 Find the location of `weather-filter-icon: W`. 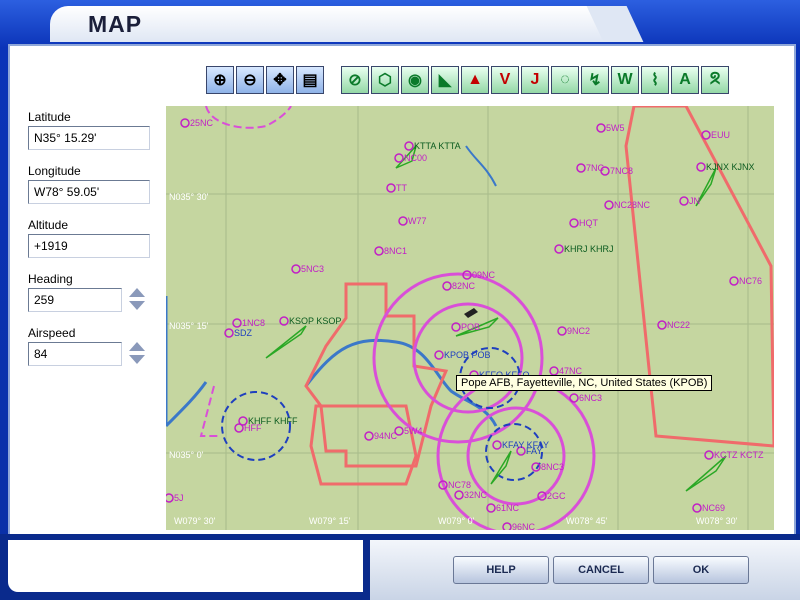

weather-filter-icon: W is located at coordinates (625, 80).